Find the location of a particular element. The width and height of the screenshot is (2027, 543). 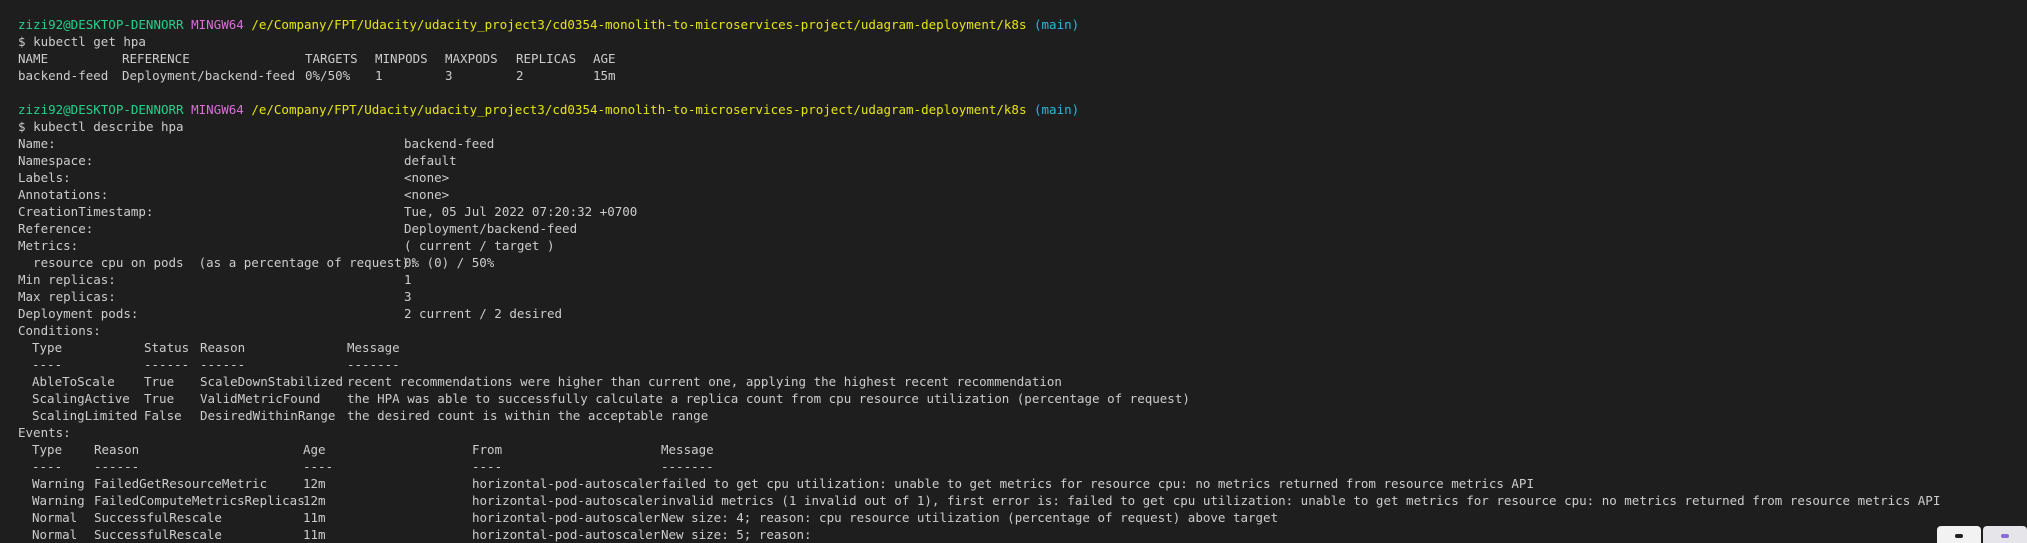

events-header: Type Reason Age From Message is located at coordinates (1022, 449).